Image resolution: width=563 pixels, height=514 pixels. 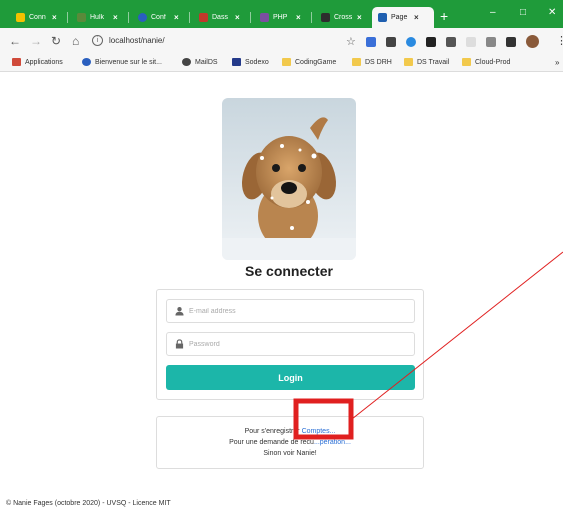 I want to click on tab-7-active: Page ×, so click(x=403, y=17).